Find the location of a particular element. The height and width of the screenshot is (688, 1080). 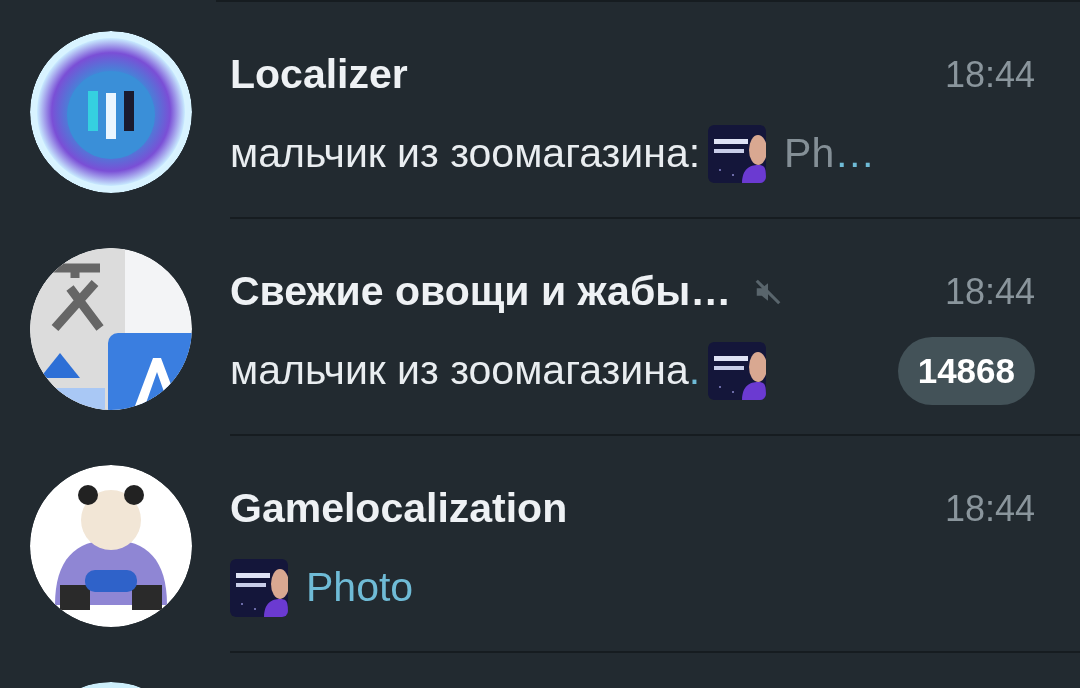

unread-count-badge: 14868 is located at coordinates (966, 371).